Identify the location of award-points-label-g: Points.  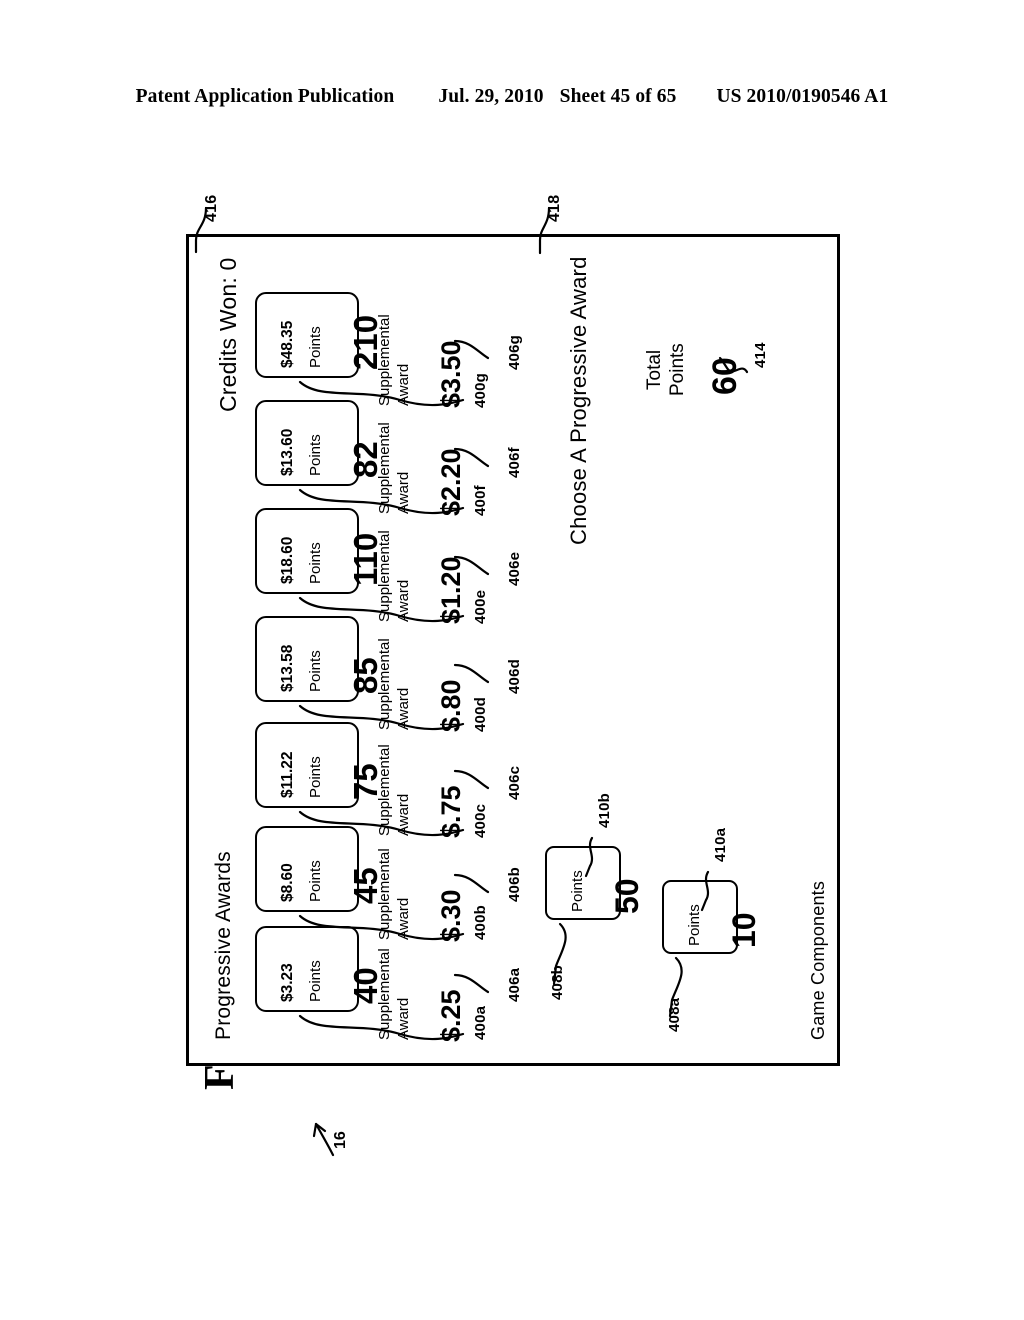
(315, 347).